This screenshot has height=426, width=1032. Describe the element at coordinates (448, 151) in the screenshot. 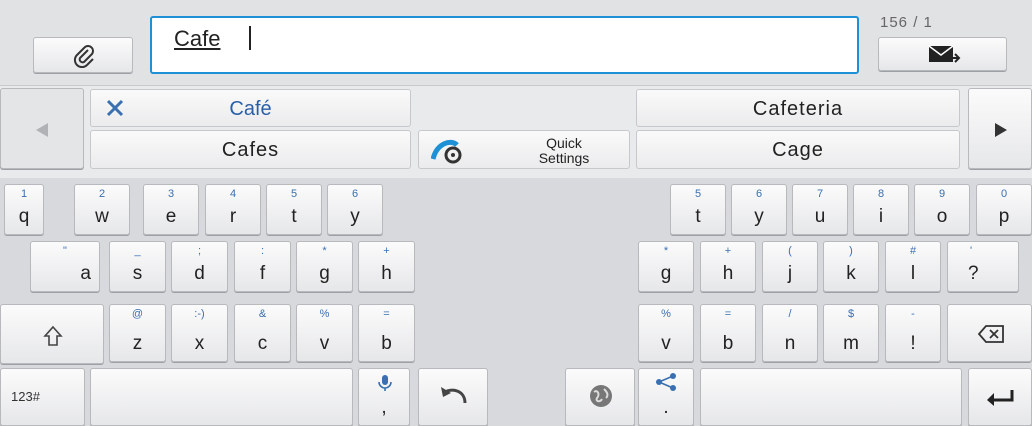

I see `quick-settings-icon` at that location.